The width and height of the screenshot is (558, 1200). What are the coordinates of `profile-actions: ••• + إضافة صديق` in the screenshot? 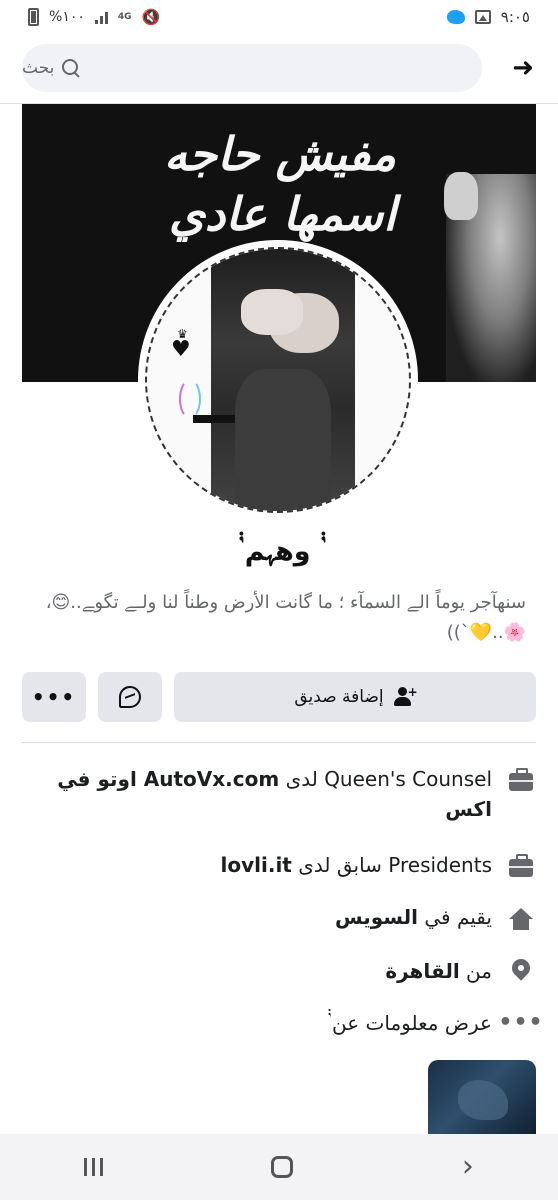 It's located at (279, 697).